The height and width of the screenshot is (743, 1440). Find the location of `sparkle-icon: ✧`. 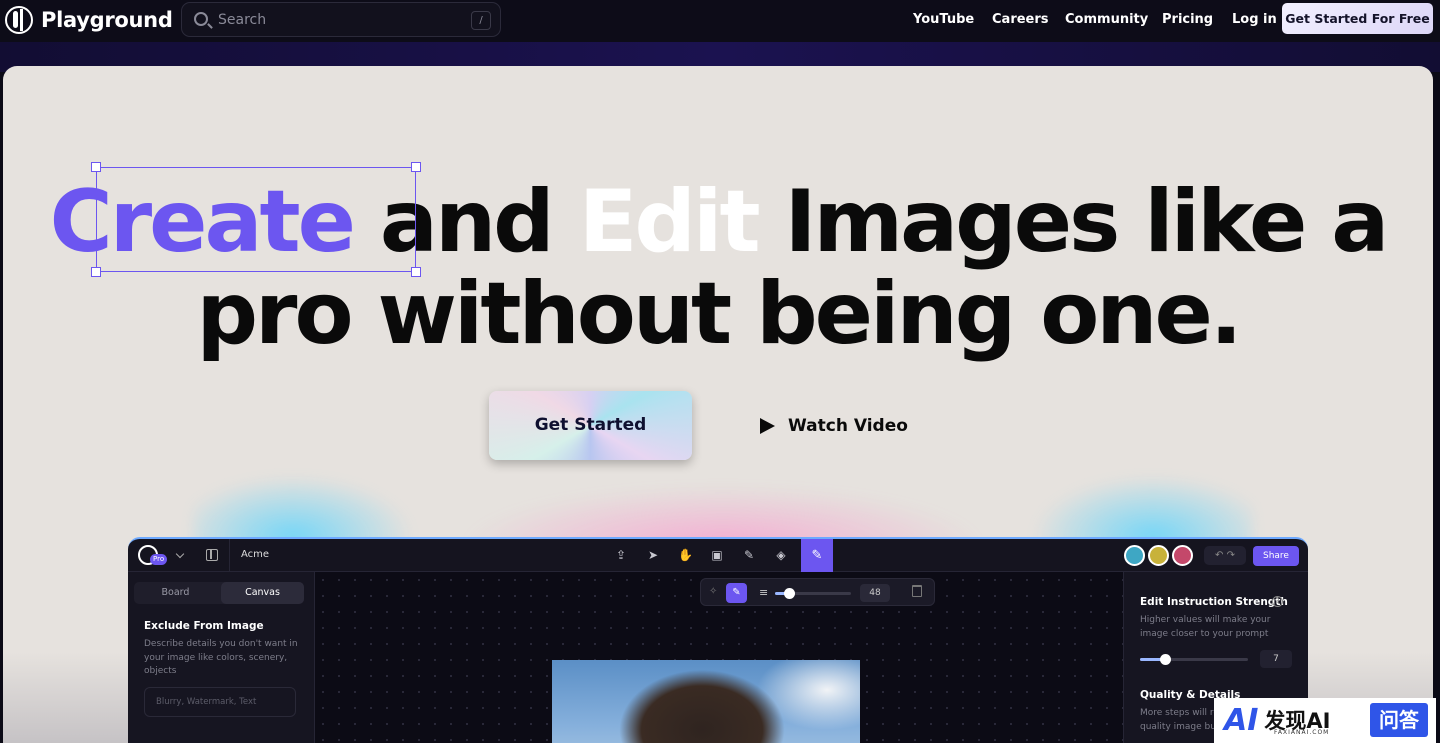

sparkle-icon: ✧ is located at coordinates (713, 591).